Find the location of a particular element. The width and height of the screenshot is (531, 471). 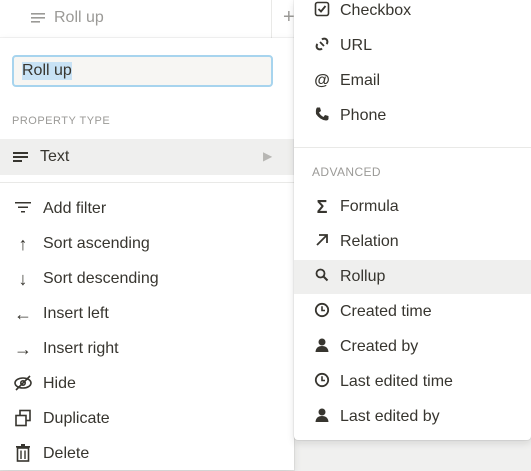

checkbox-icon is located at coordinates (322, 11).